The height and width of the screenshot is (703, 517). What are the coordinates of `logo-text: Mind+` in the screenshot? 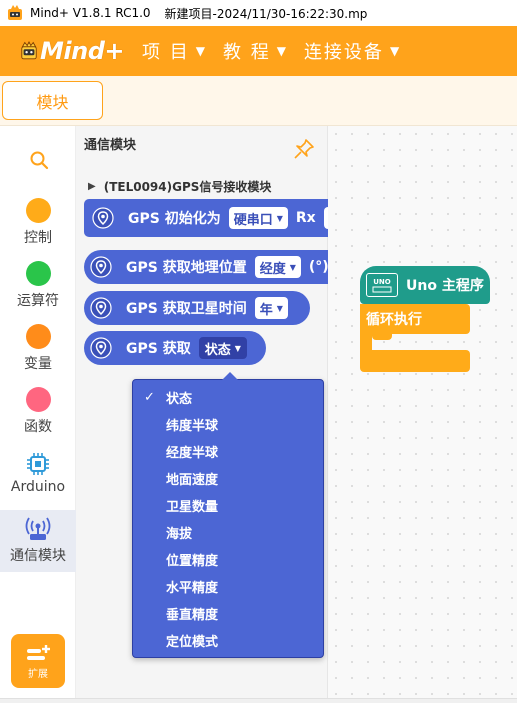 It's located at (82, 51).